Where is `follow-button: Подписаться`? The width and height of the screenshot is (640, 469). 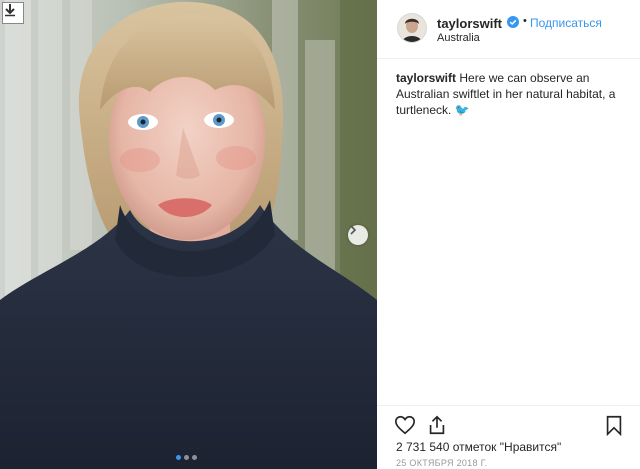 follow-button: Подписаться is located at coordinates (566, 23).